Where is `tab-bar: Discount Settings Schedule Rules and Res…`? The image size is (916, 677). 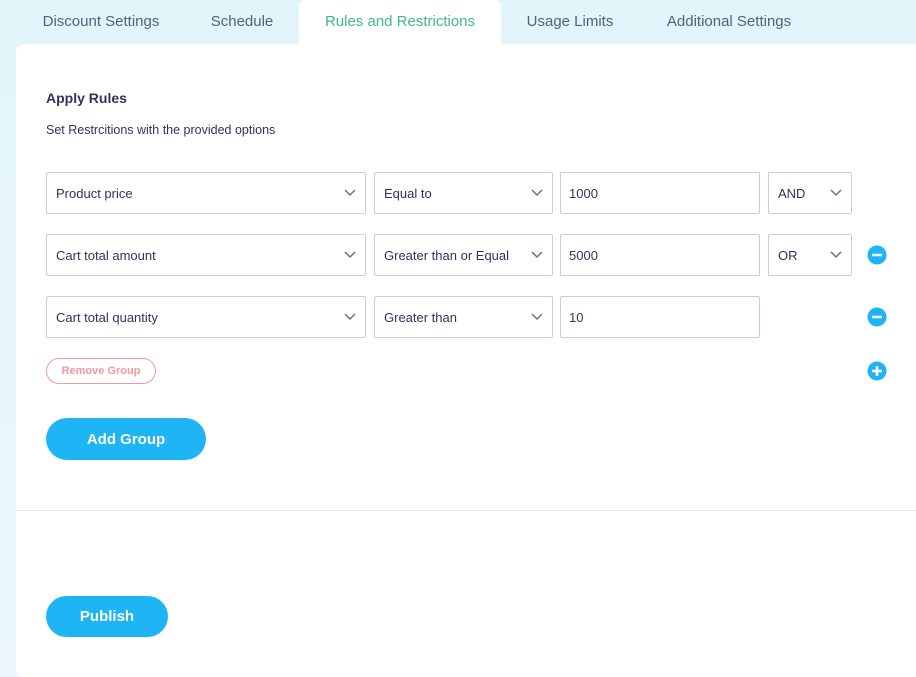
tab-bar: Discount Settings Schedule Rules and Res… is located at coordinates (466, 22).